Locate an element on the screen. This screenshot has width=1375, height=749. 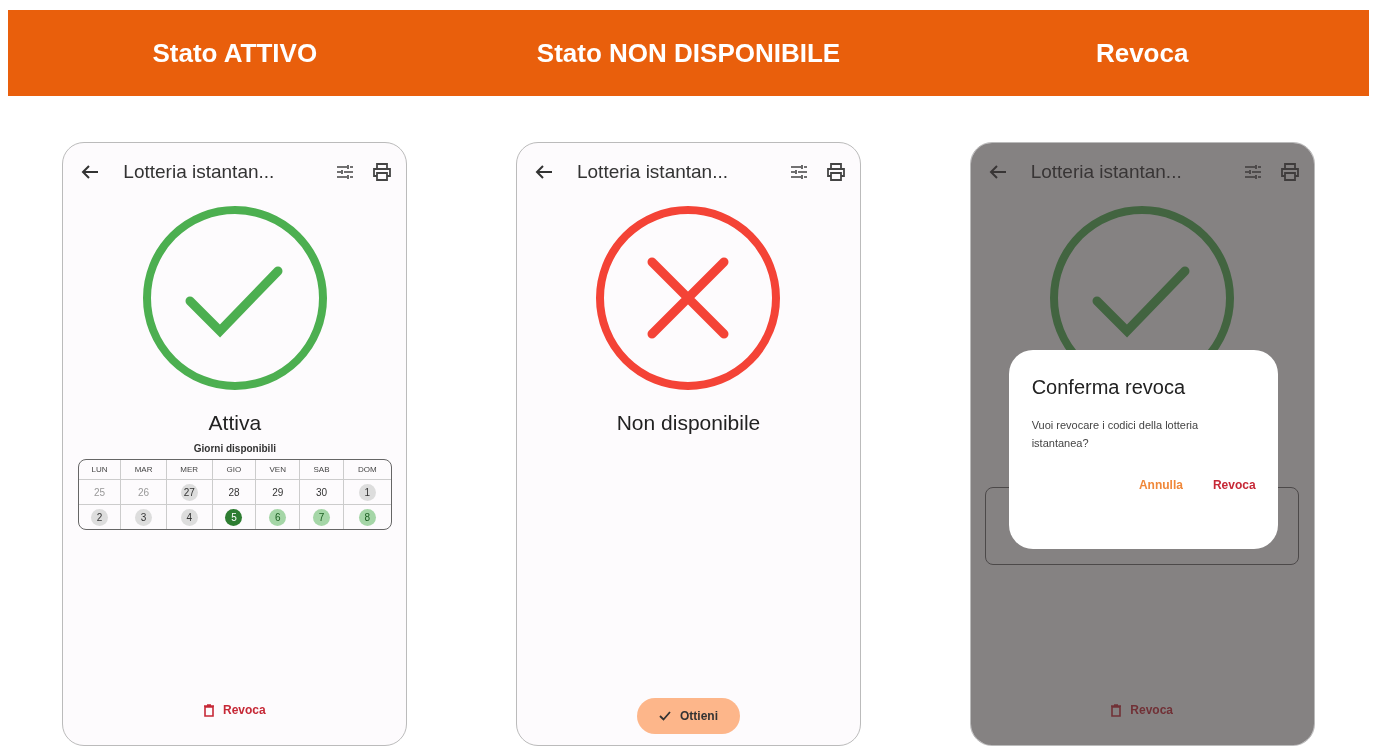
status-label: Non disponibile is located at coordinates (688, 423).